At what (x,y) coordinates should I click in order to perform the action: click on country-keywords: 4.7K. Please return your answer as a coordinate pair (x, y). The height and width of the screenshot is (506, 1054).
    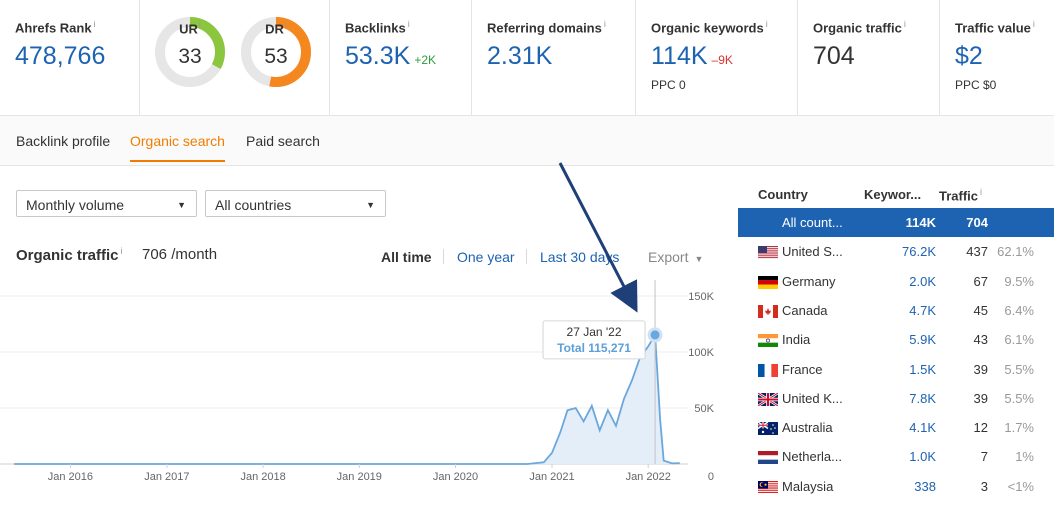
    Looking at the image, I should click on (922, 310).